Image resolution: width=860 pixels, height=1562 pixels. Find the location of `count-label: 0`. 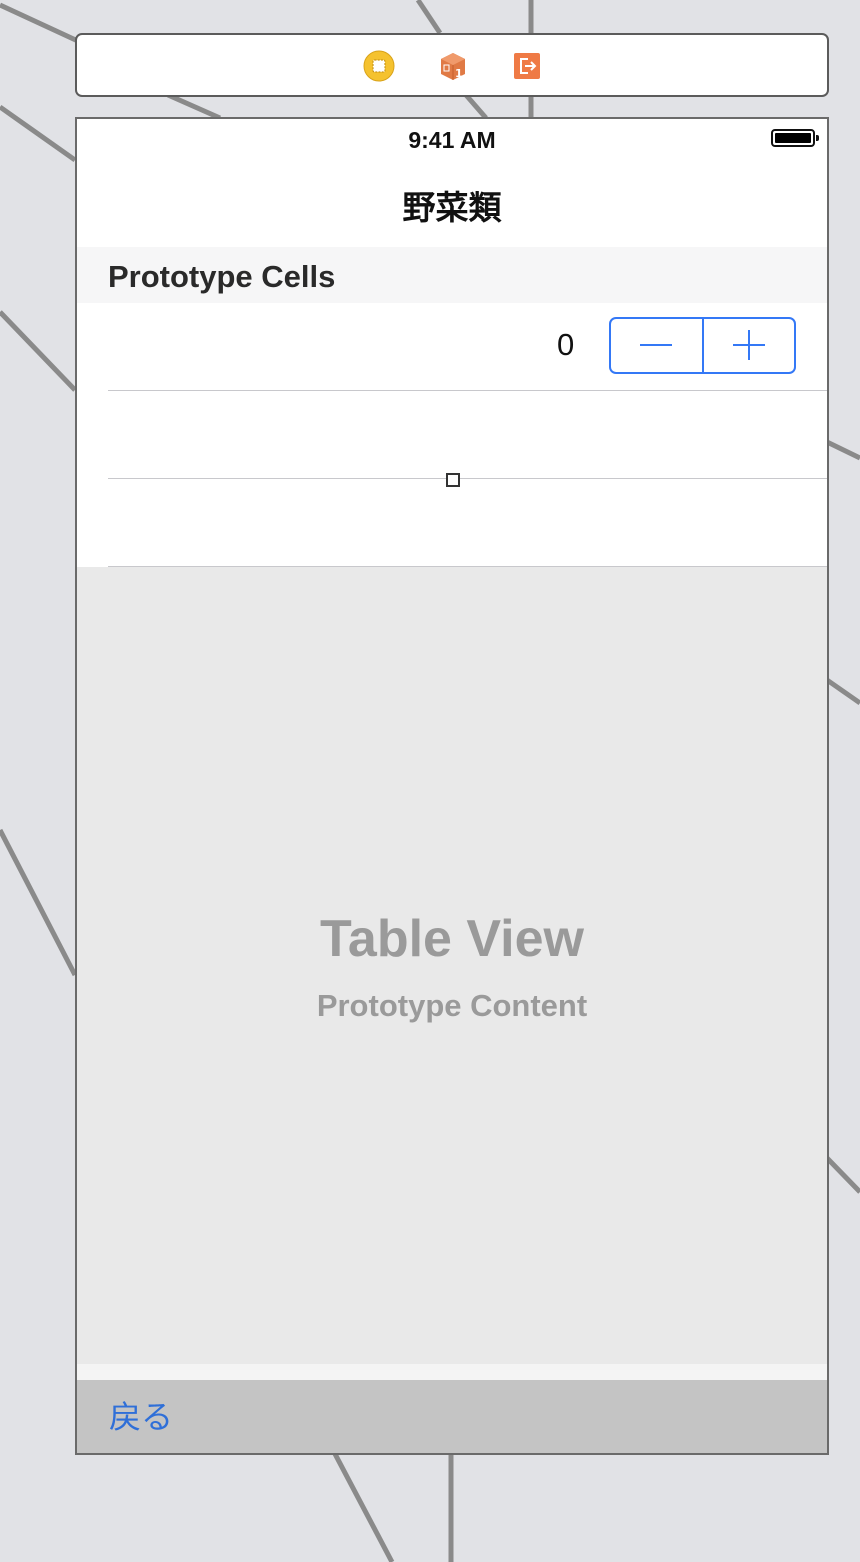

count-label: 0 is located at coordinates (566, 344).